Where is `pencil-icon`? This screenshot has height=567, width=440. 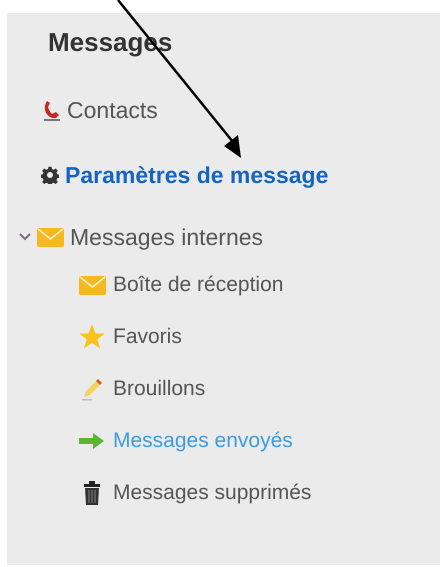
pencil-icon is located at coordinates (92, 389).